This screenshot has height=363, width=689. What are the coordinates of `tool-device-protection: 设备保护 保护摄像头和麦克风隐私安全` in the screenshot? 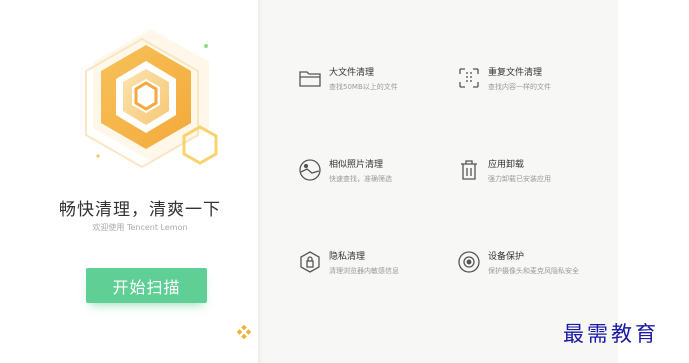 It's located at (518, 263).